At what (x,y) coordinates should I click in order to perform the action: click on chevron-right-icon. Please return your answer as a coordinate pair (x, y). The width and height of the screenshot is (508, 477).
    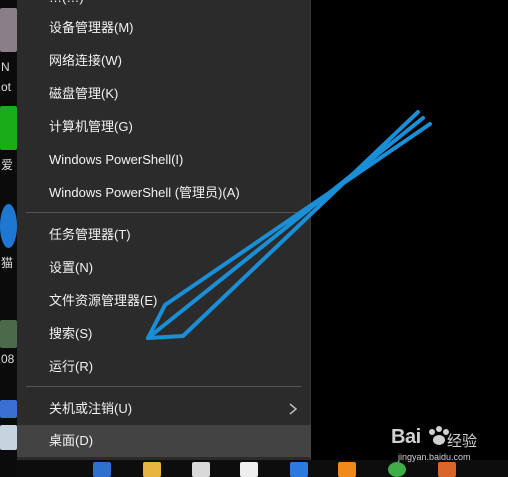
    Looking at the image, I should click on (293, 409).